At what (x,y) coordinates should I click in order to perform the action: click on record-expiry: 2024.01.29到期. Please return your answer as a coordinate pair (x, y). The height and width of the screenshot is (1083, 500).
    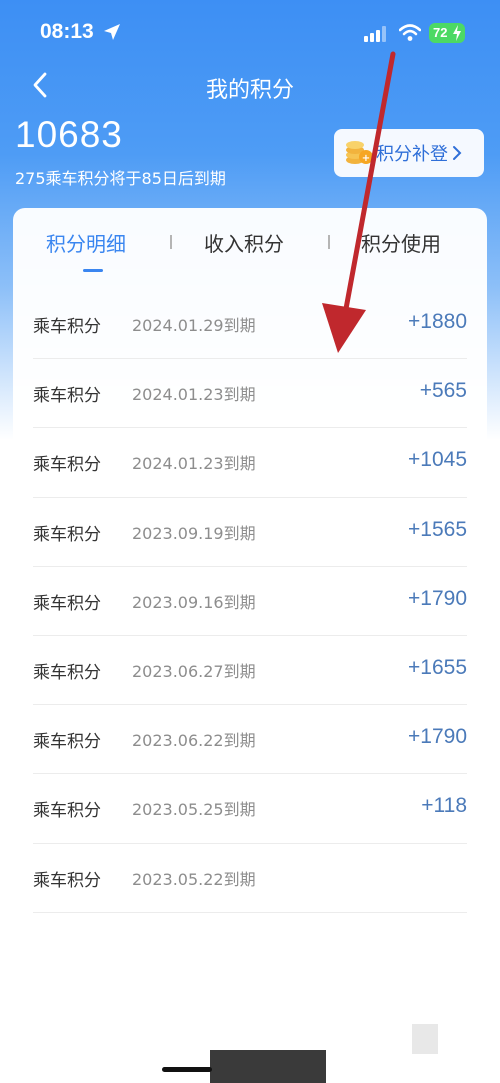
    Looking at the image, I should click on (194, 325).